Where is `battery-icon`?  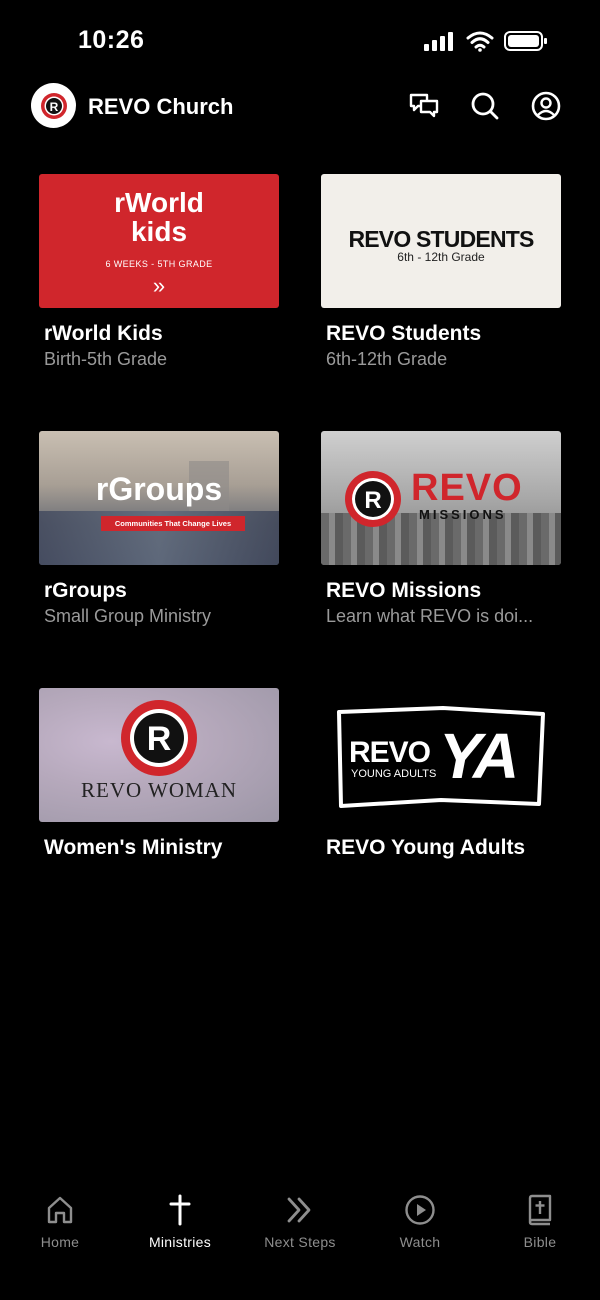
battery-icon is located at coordinates (525, 41).